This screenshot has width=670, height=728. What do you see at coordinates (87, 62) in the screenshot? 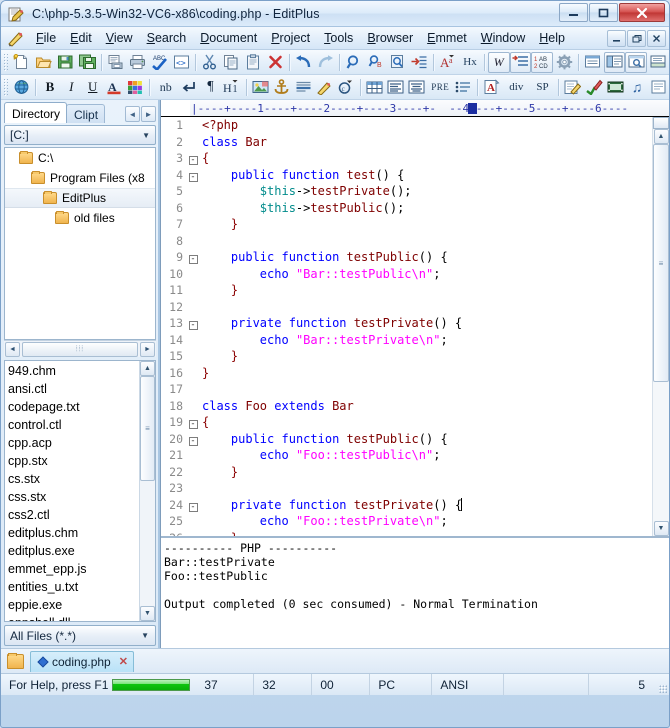
I see `save-all-icon` at bounding box center [87, 62].